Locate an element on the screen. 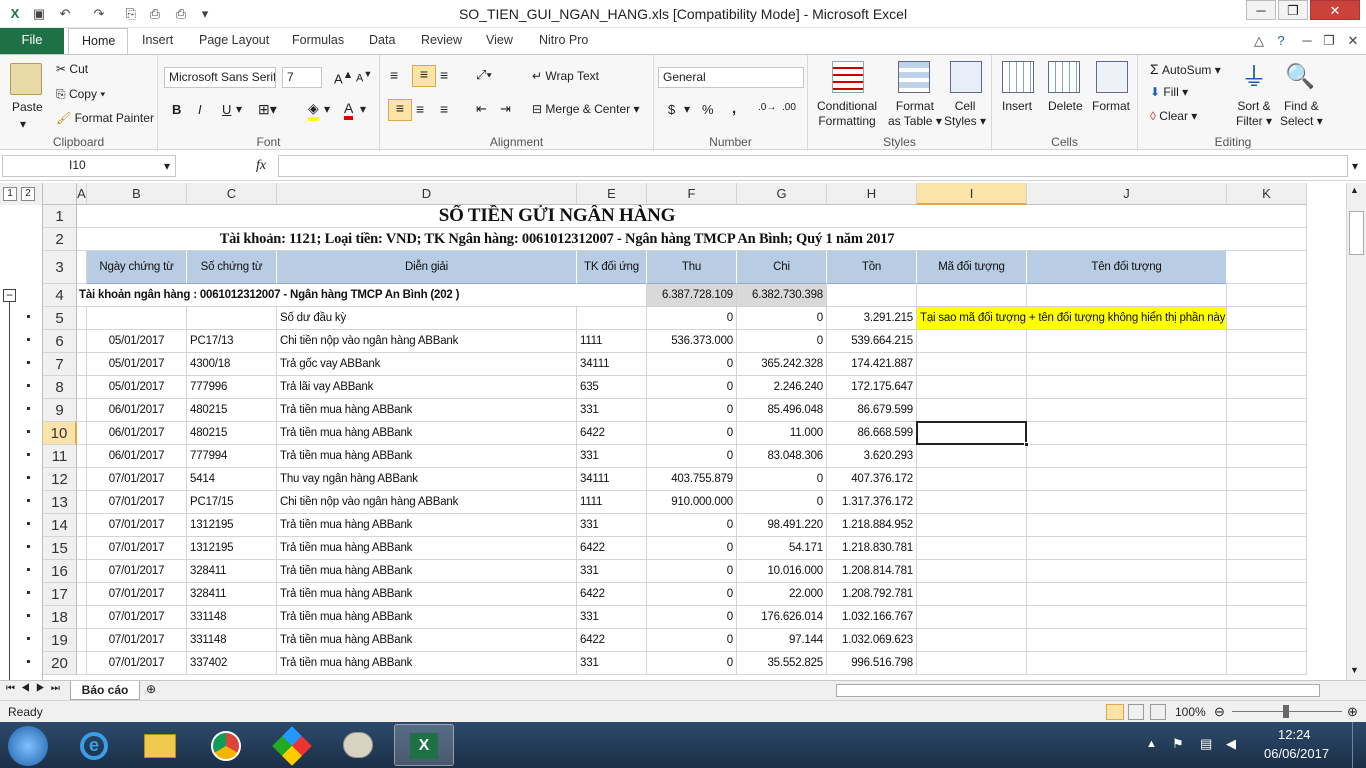 This screenshot has height=768, width=1366. row-header-8: 8 is located at coordinates (60, 387).